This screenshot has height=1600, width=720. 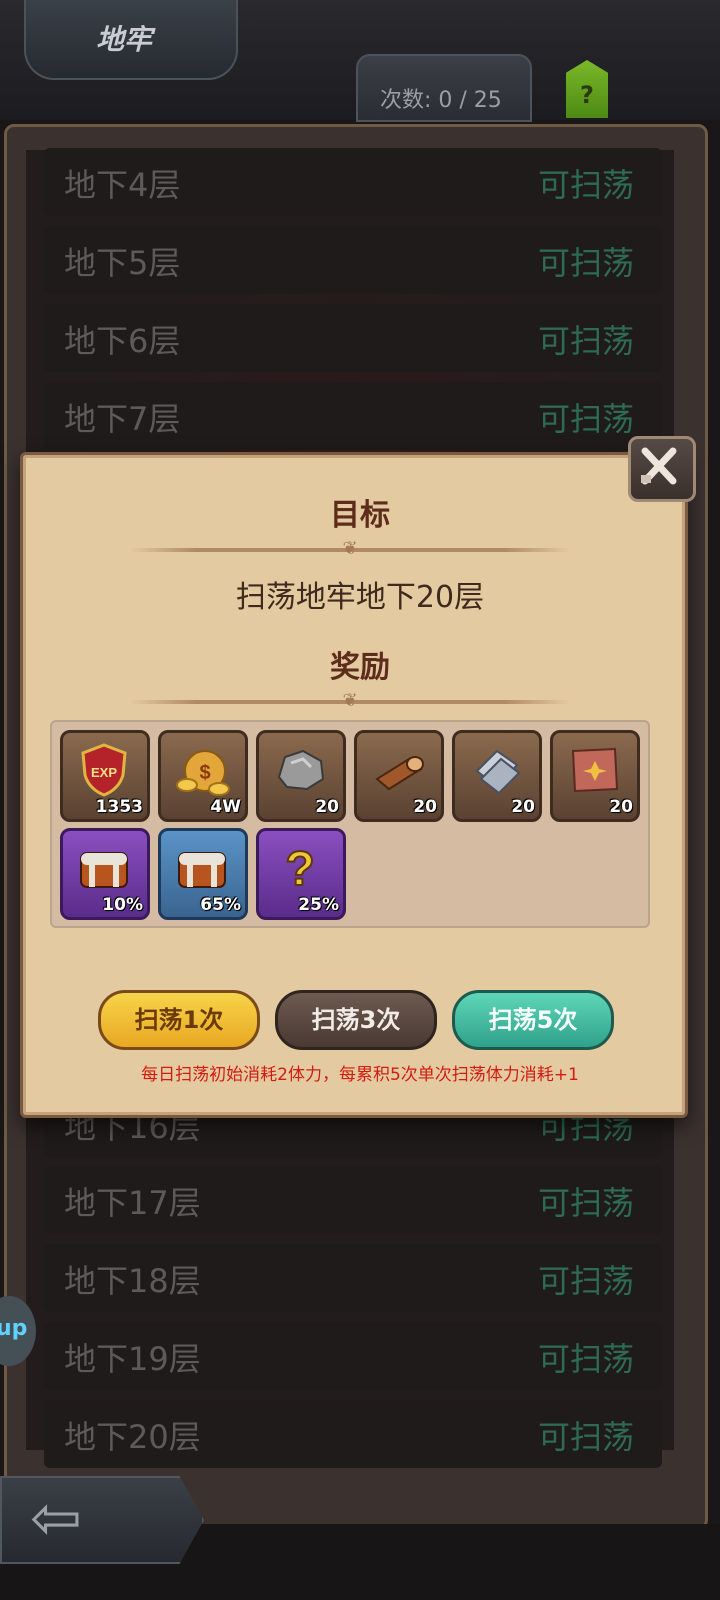 I want to click on floor-name: 地下6层, so click(x=122, y=341).